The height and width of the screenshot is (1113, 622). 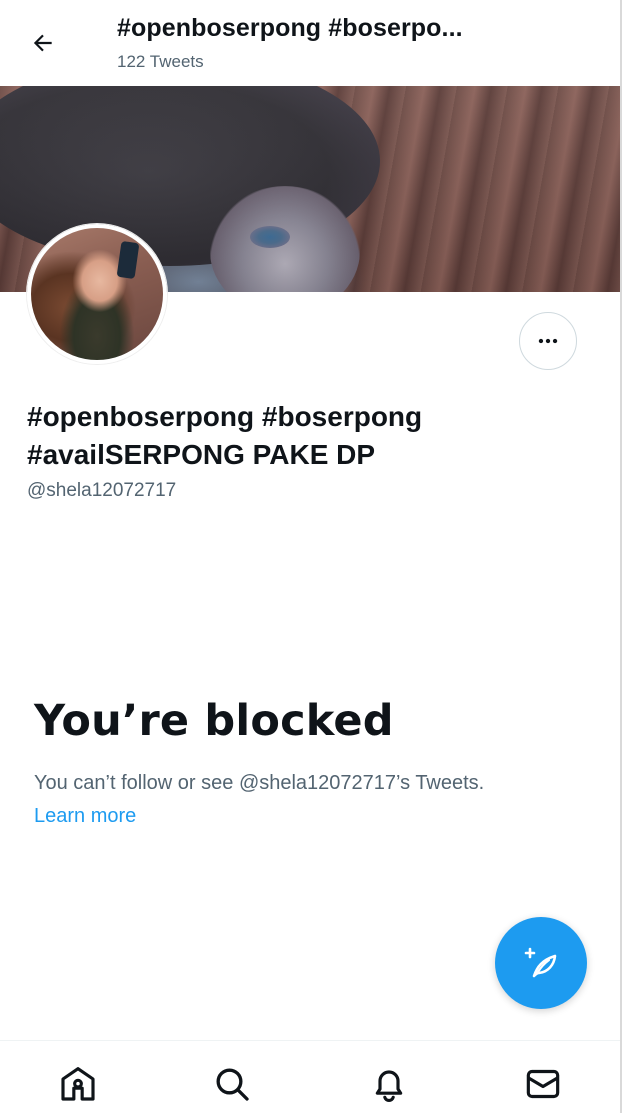 I want to click on display-name-line-2: #availSERPONG PAKE DP, so click(x=201, y=454).